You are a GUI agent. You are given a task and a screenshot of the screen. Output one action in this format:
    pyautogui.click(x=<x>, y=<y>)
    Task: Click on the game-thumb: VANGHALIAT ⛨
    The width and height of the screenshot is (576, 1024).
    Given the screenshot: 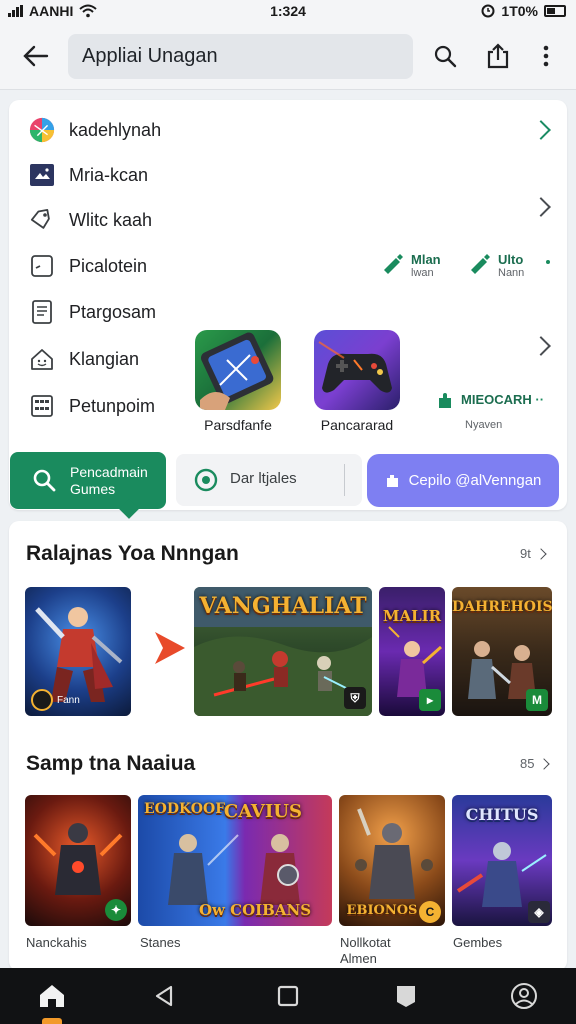 What is the action you would take?
    pyautogui.click(x=283, y=651)
    